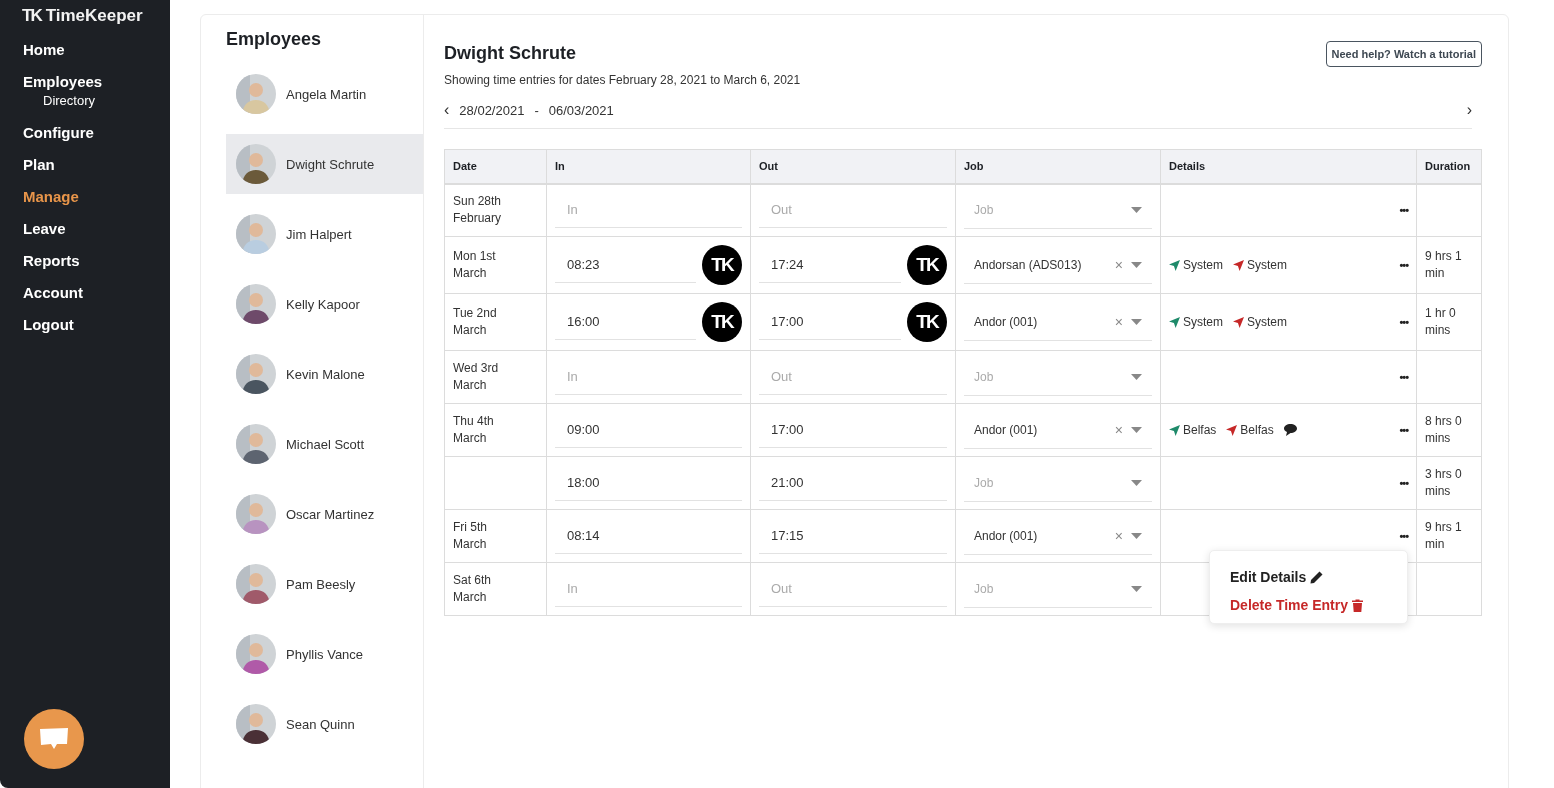 The width and height of the screenshot is (1554, 788). I want to click on nav-link: Reports, so click(96, 261).